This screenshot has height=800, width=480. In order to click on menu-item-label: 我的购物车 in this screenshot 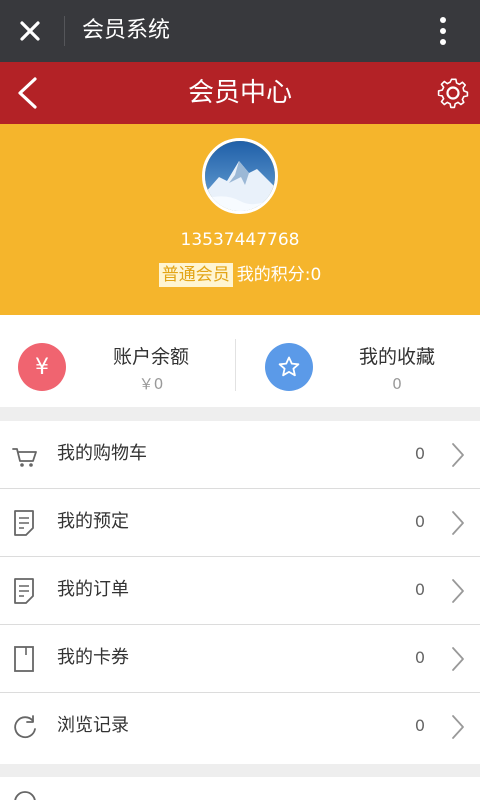, I will do `click(102, 453)`.